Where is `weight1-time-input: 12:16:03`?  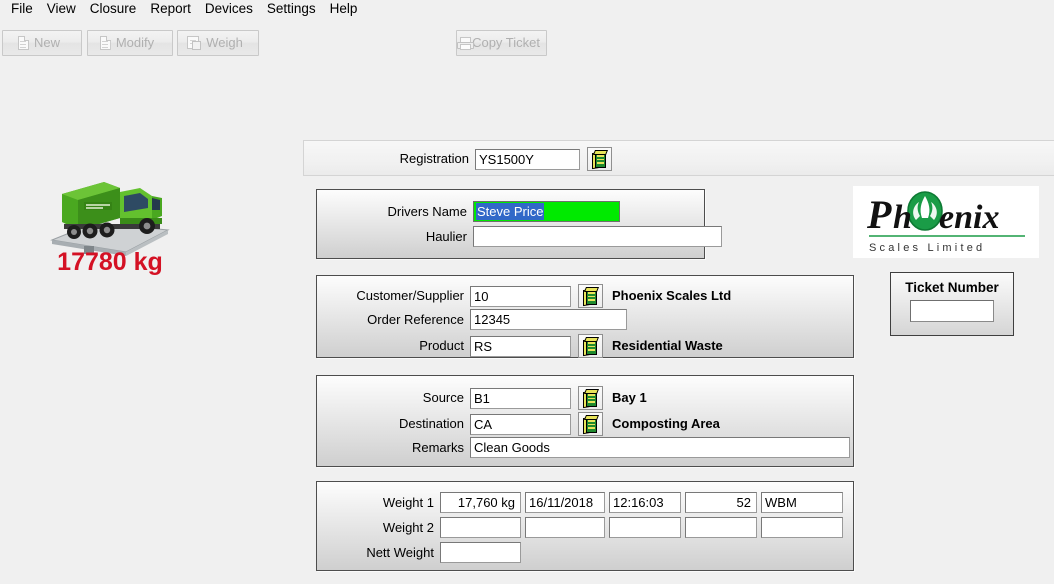
weight1-time-input: 12:16:03 is located at coordinates (645, 502).